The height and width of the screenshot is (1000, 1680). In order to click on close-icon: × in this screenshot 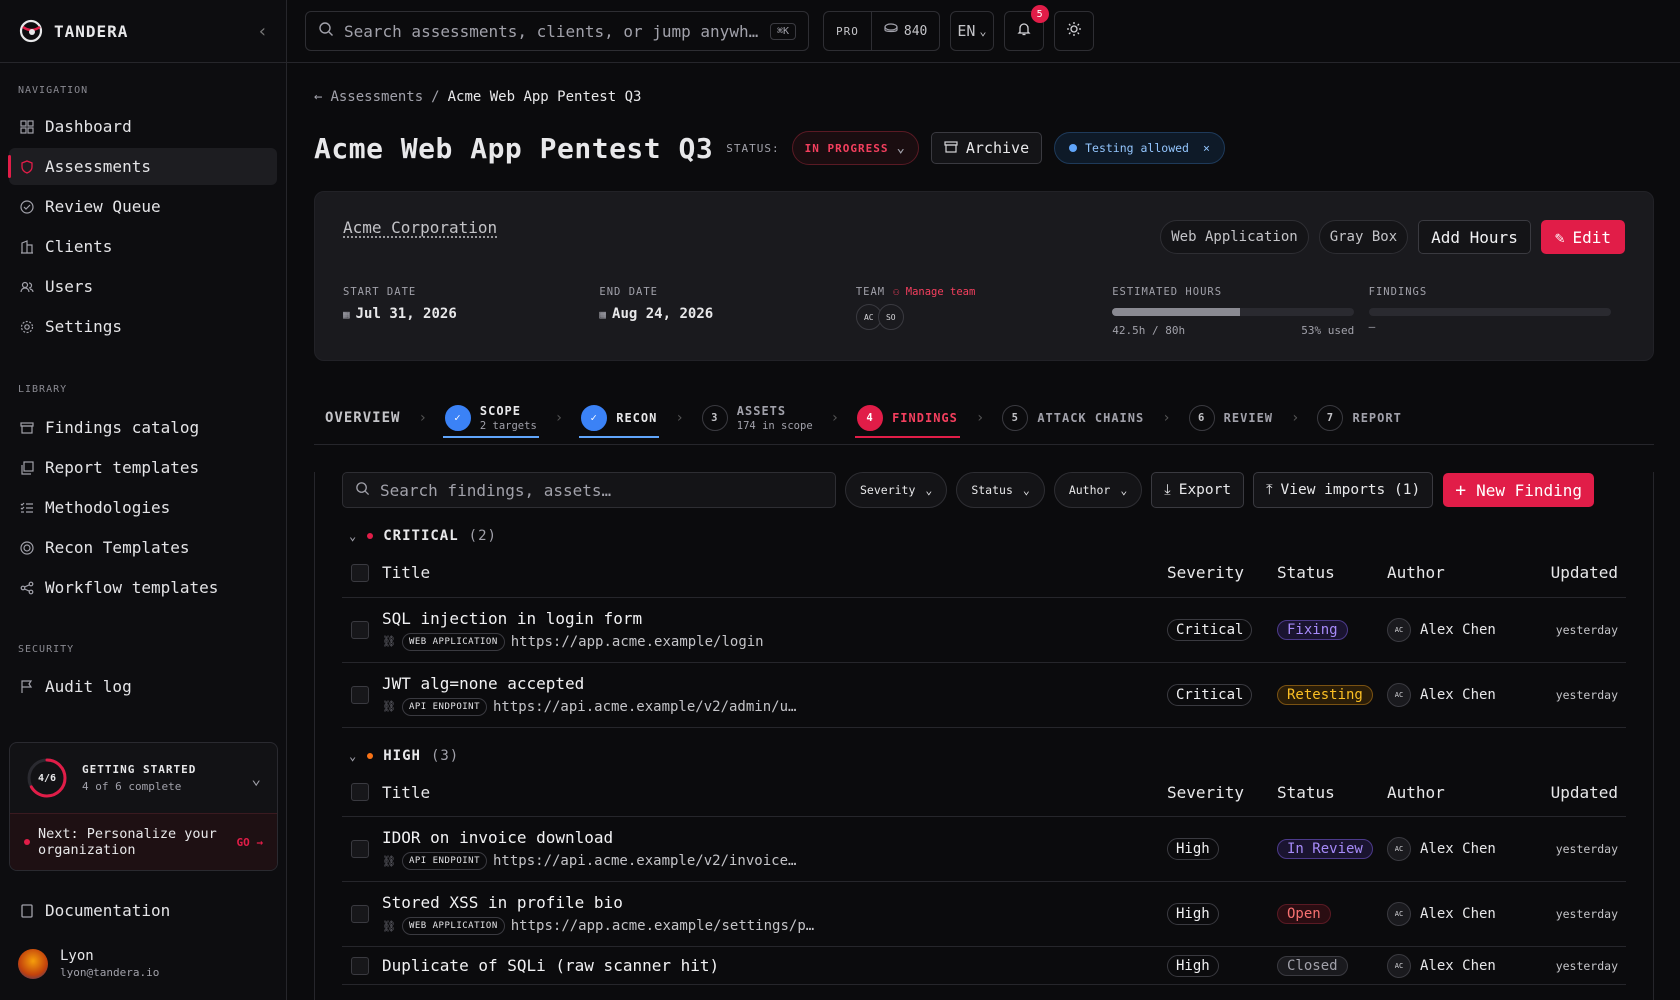, I will do `click(1206, 148)`.